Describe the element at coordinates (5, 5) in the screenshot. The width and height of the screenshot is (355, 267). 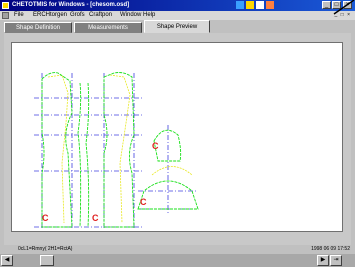
I see `app-icon` at that location.